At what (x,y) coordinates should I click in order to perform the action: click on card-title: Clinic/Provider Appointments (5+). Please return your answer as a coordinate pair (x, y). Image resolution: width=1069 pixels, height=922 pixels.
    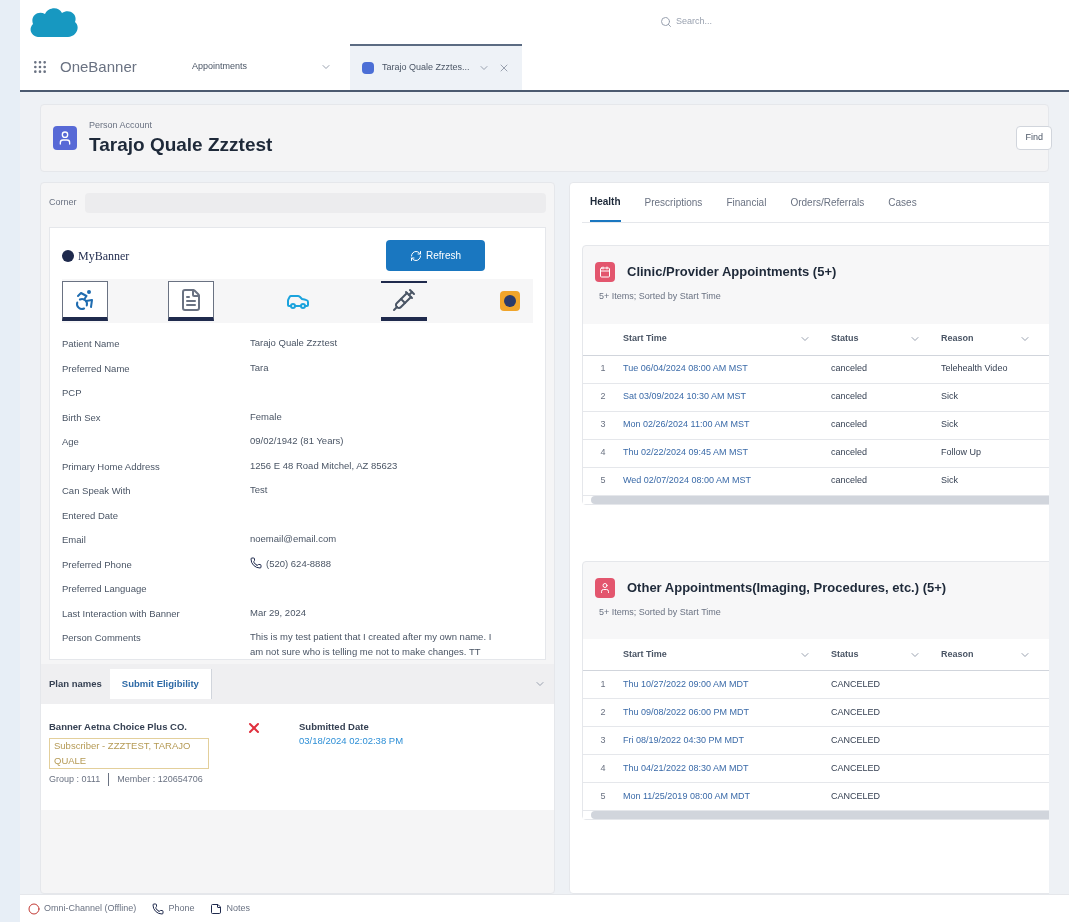
    Looking at the image, I should click on (732, 272).